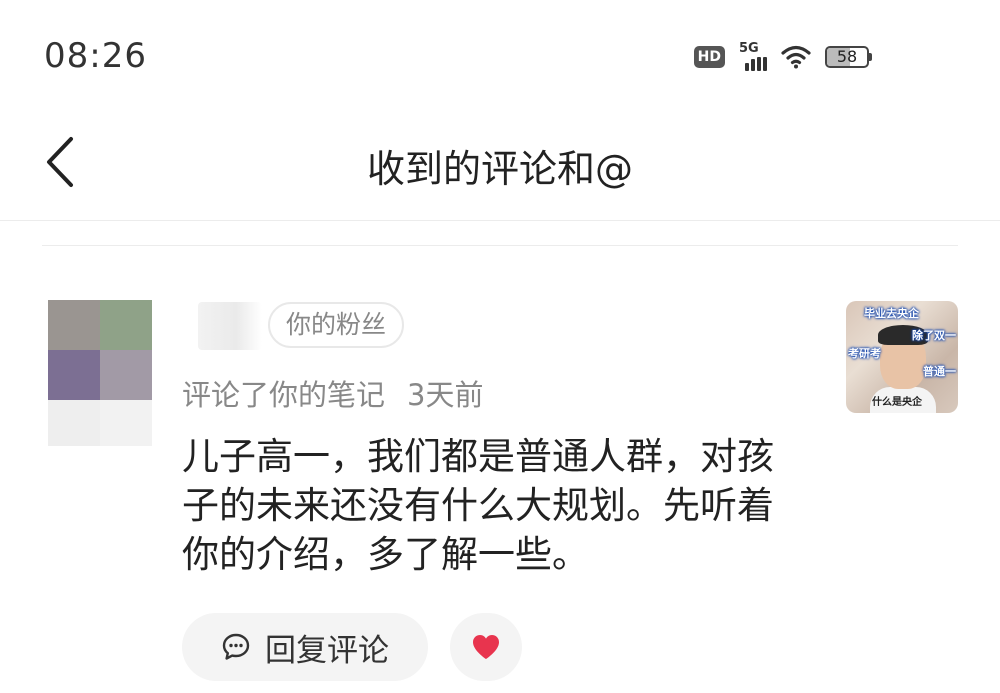  Describe the element at coordinates (284, 395) in the screenshot. I see `action-text: 评论了你的笔记` at that location.